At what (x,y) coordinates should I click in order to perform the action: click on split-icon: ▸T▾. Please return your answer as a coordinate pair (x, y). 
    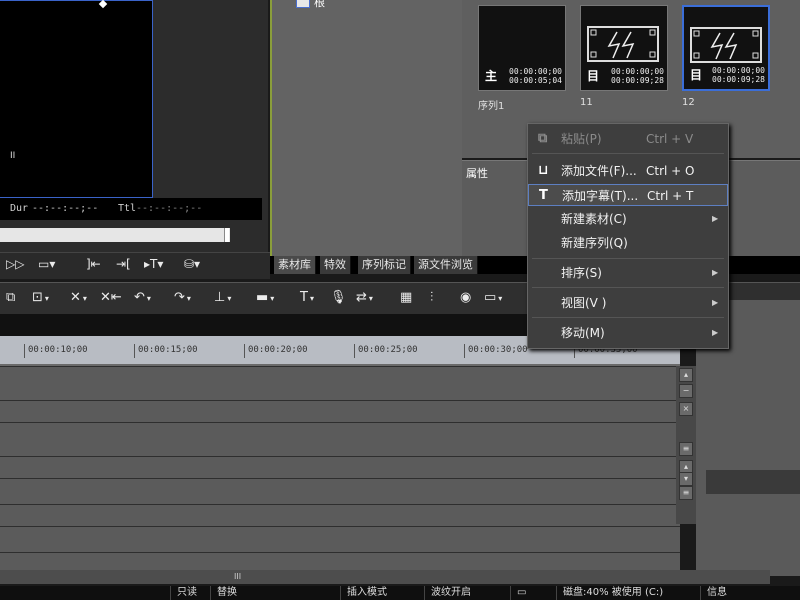
    Looking at the image, I should click on (153, 264).